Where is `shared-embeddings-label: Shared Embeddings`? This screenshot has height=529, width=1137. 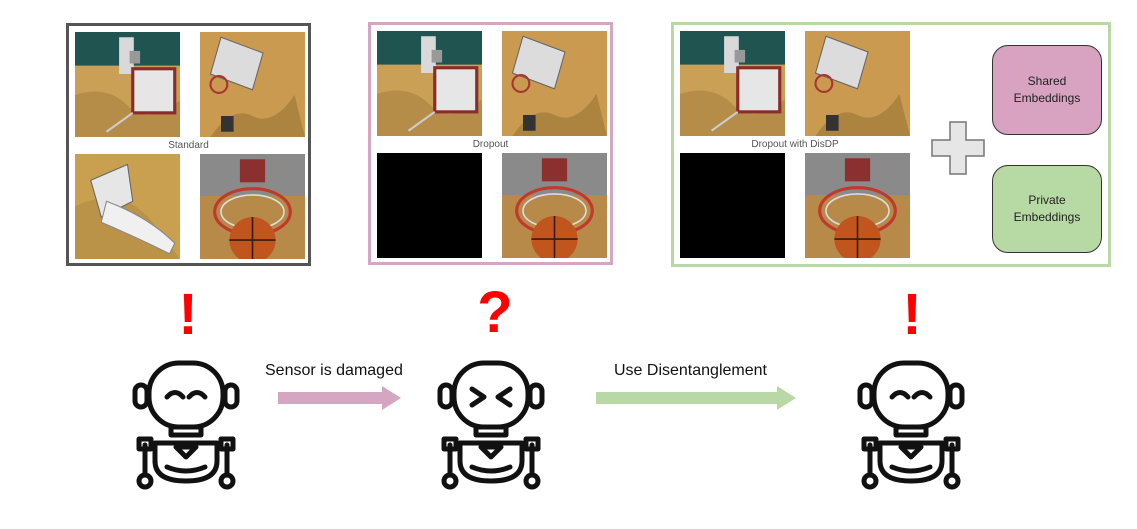 shared-embeddings-label: Shared Embeddings is located at coordinates (1047, 89).